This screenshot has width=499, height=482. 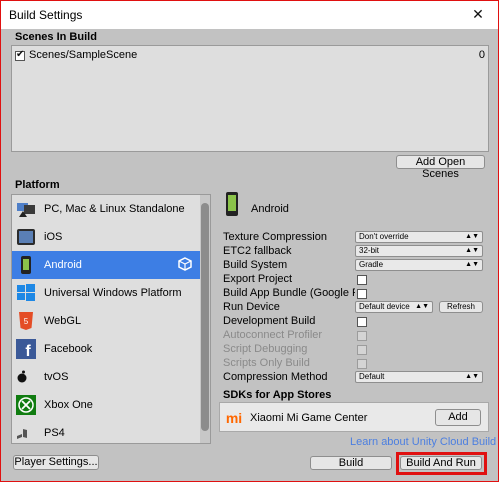 What do you see at coordinates (257, 251) in the screenshot?
I see `setting-label: ETC2 fallback` at bounding box center [257, 251].